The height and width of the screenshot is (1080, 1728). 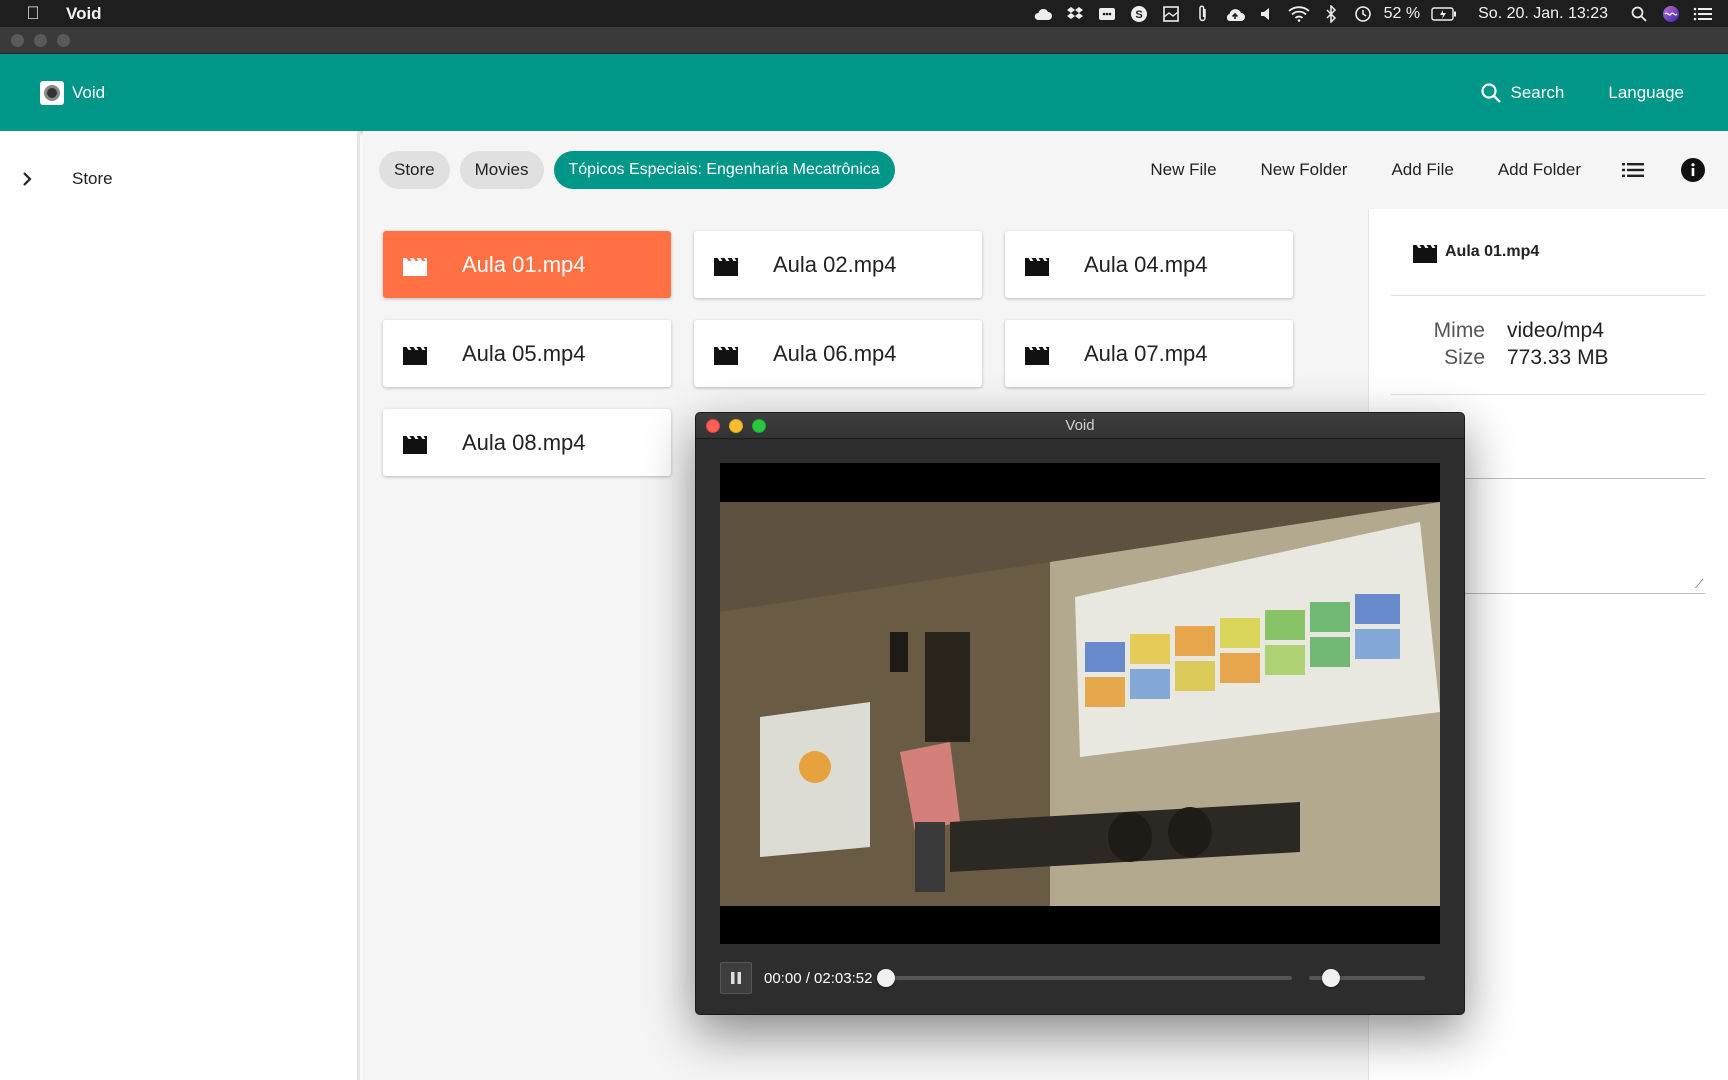 I want to click on player-controls: 00:00 / 02:03:52, so click(x=1080, y=978).